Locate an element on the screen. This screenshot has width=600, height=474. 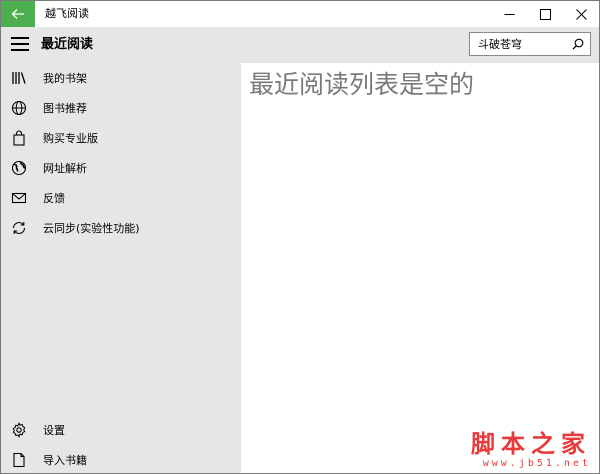
document-icon is located at coordinates (19, 460).